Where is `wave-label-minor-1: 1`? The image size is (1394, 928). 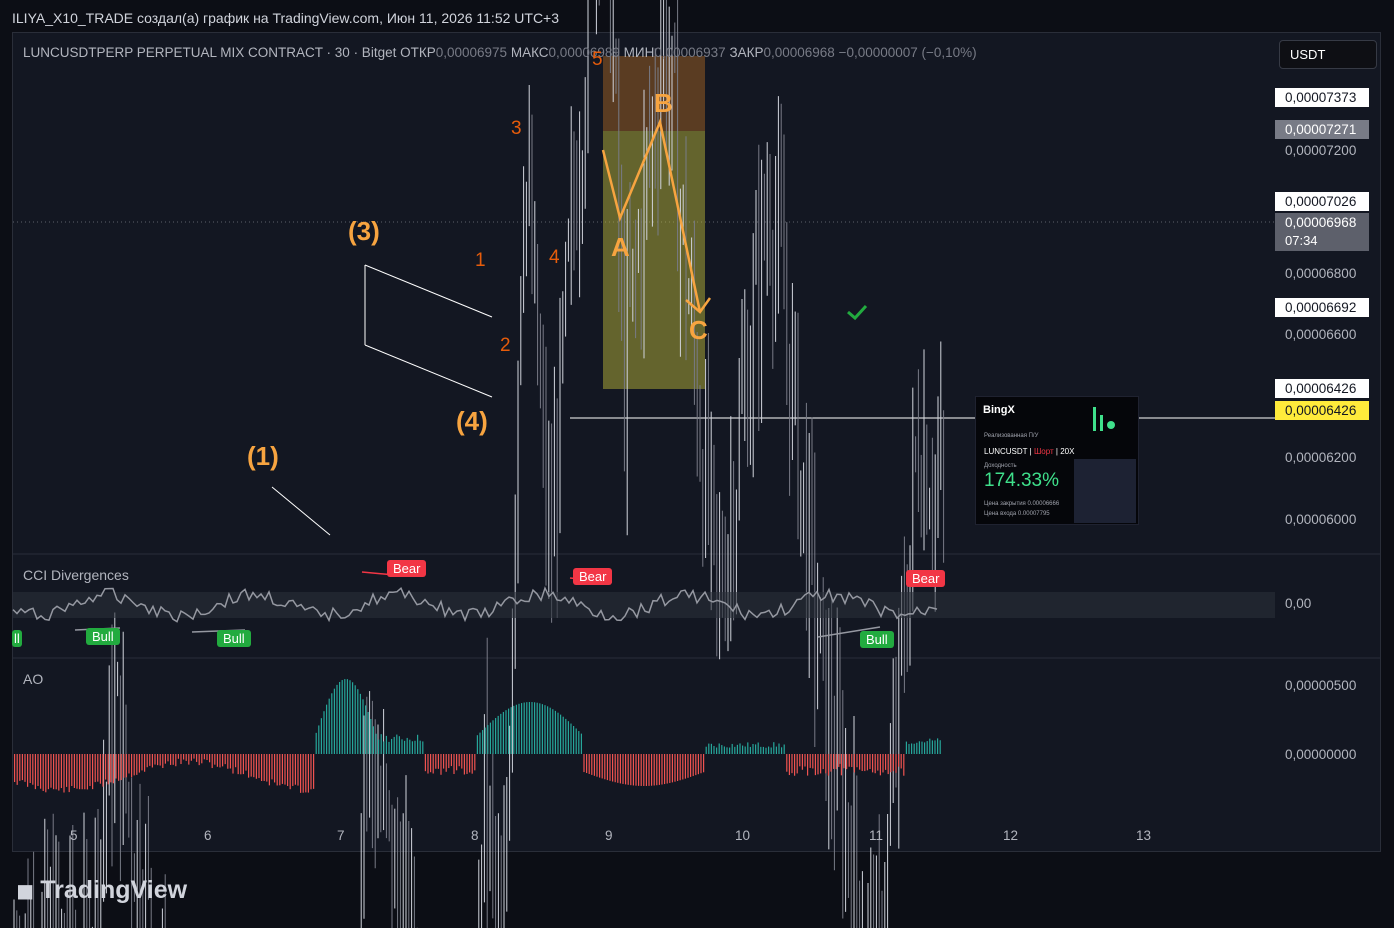
wave-label-minor-1: 1 is located at coordinates (480, 260).